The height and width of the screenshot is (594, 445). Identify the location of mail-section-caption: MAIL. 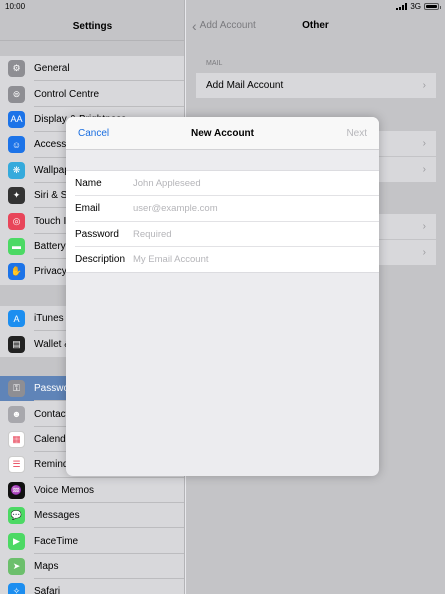
(214, 63).